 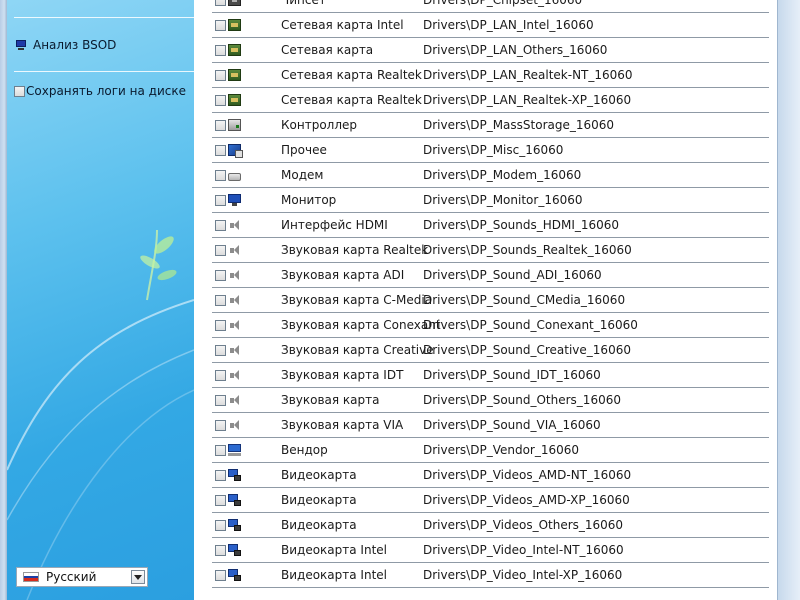 I want to click on driver-row: Видеокарта Drivers\DP_Videos_AMD-XP_16060, so click(x=490, y=500).